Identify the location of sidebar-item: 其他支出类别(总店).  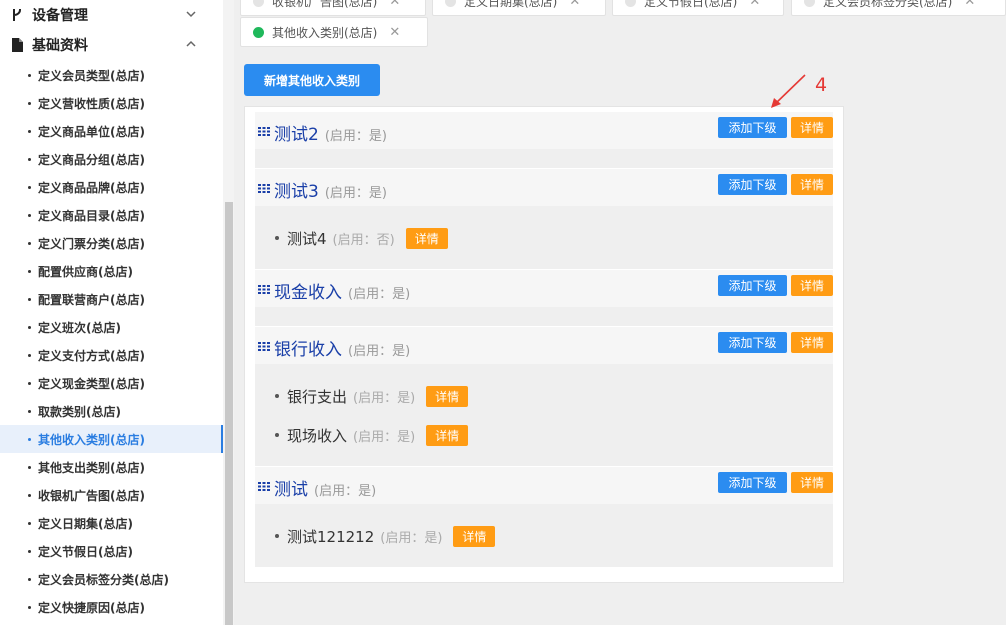
(111, 467).